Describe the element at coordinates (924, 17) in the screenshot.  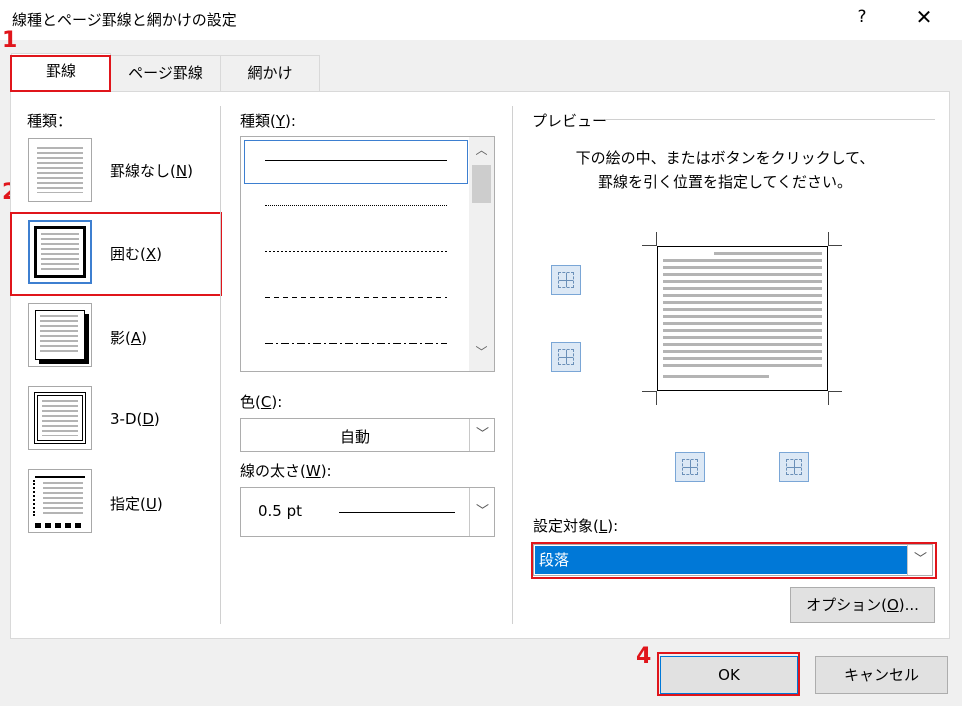
I see `close-icon: ✕` at that location.